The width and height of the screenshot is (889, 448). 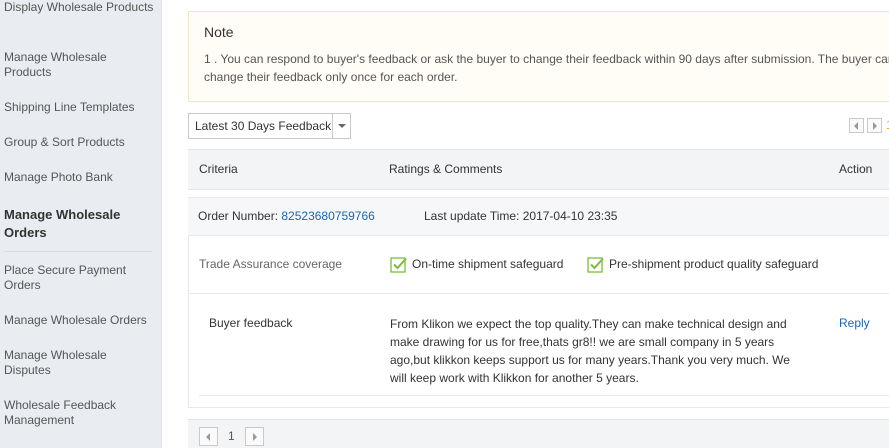 What do you see at coordinates (218, 169) in the screenshot?
I see `column-header-criteria: Criteria` at bounding box center [218, 169].